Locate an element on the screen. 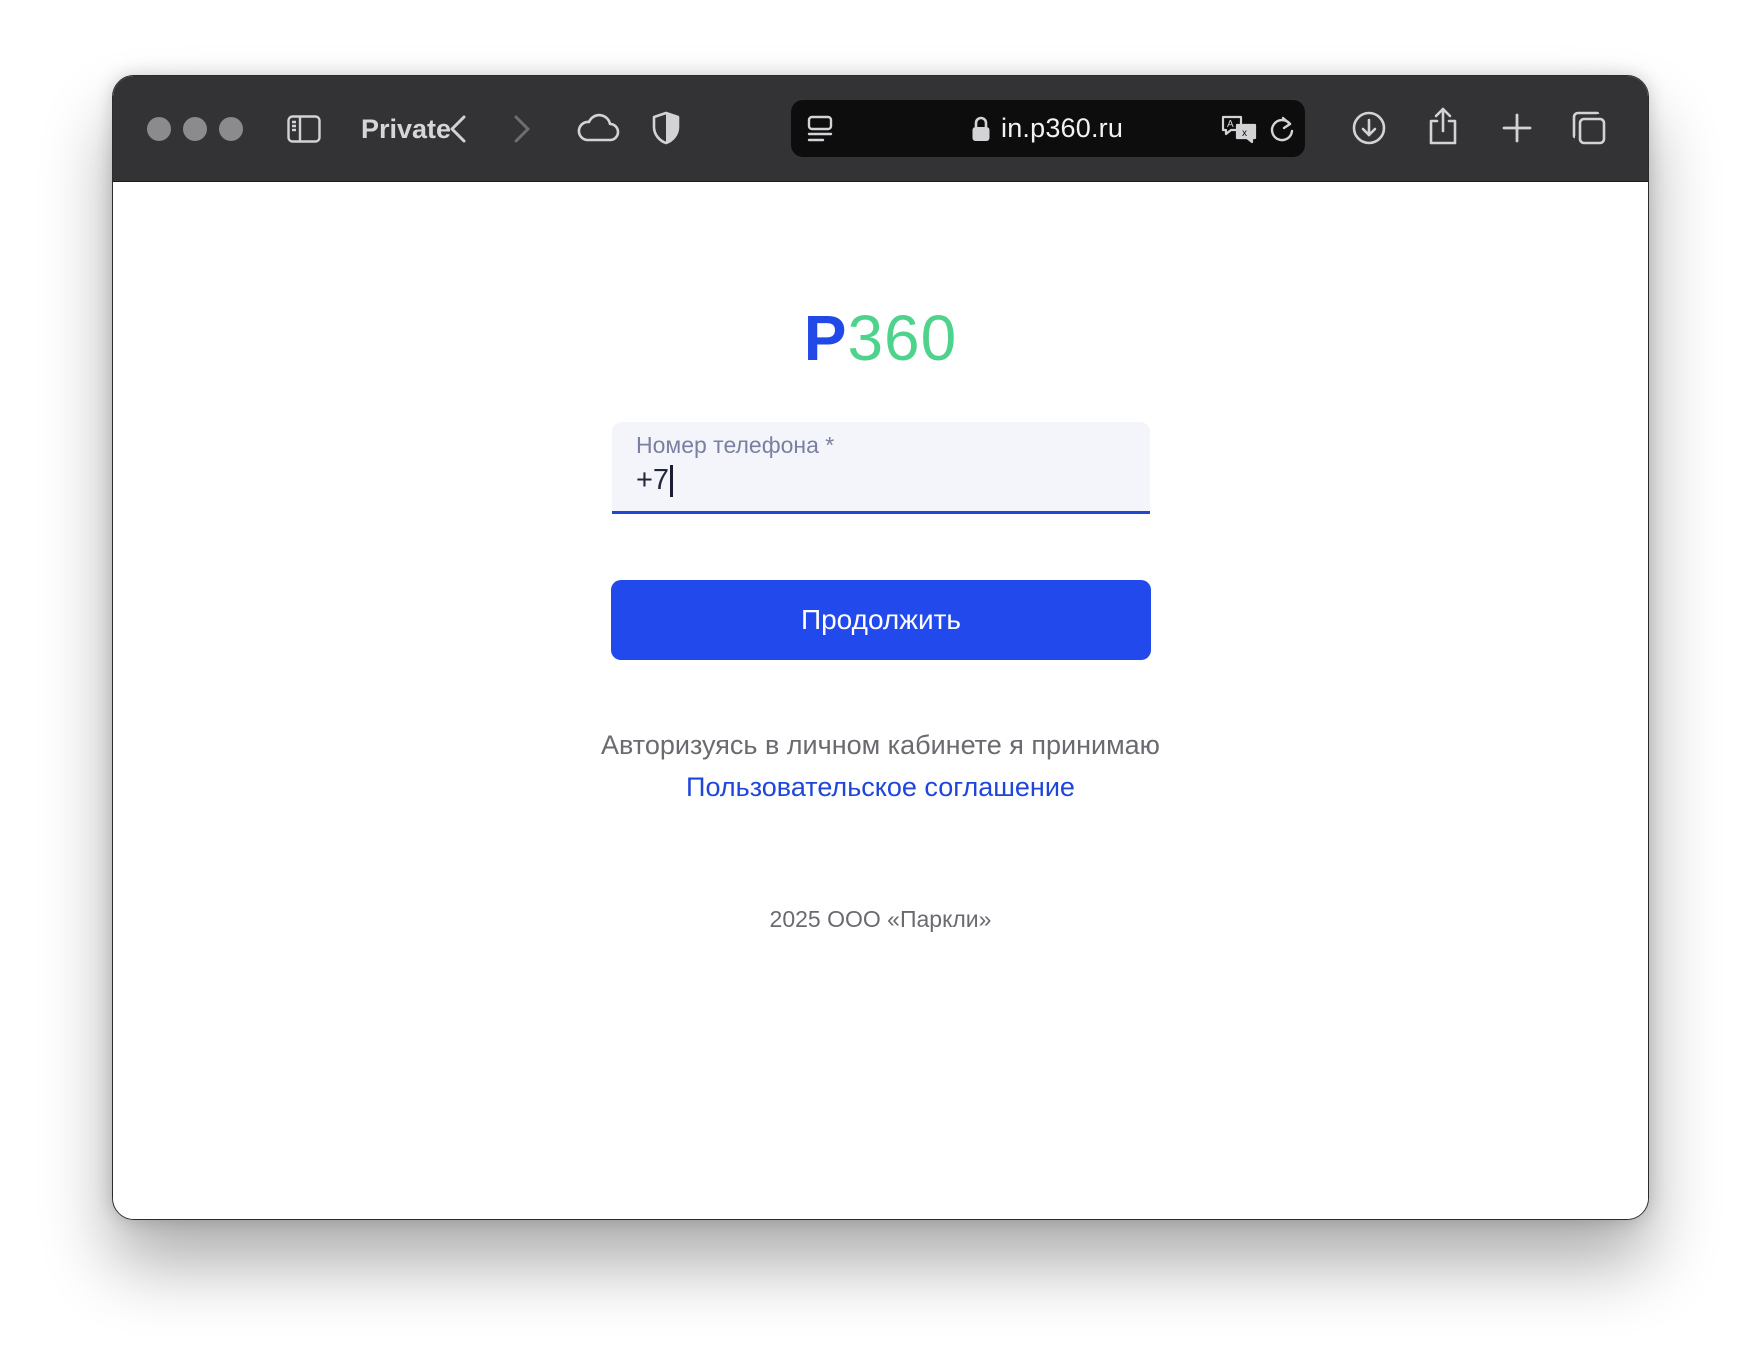 The image size is (1760, 1366). phone-input-value: +7 is located at coordinates (653, 480).